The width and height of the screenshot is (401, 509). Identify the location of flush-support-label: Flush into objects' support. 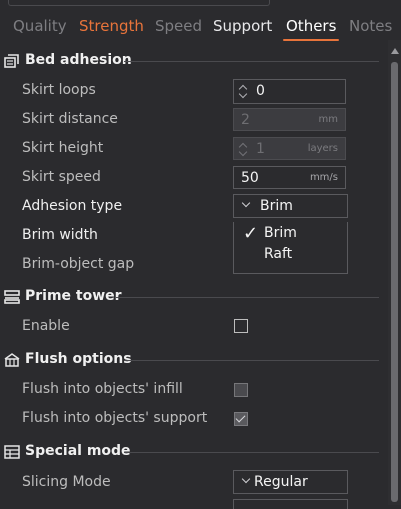
(115, 418).